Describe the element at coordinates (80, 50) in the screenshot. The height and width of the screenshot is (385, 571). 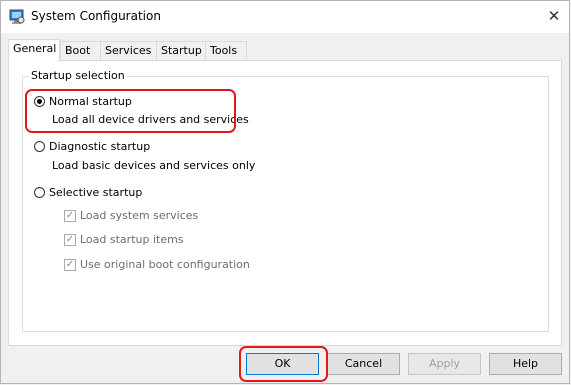
I see `tab-boot: Boot` at that location.